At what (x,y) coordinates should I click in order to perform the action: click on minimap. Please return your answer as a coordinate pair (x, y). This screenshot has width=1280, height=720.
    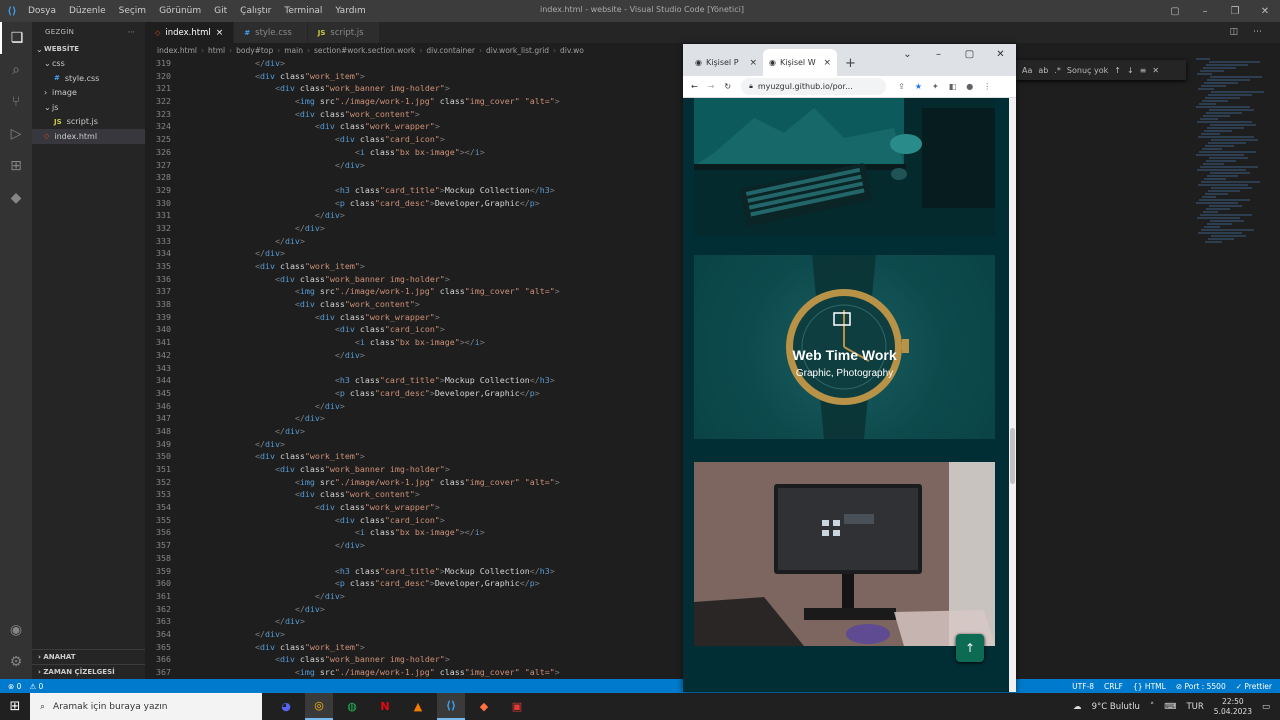
    Looking at the image, I should click on (1233, 157).